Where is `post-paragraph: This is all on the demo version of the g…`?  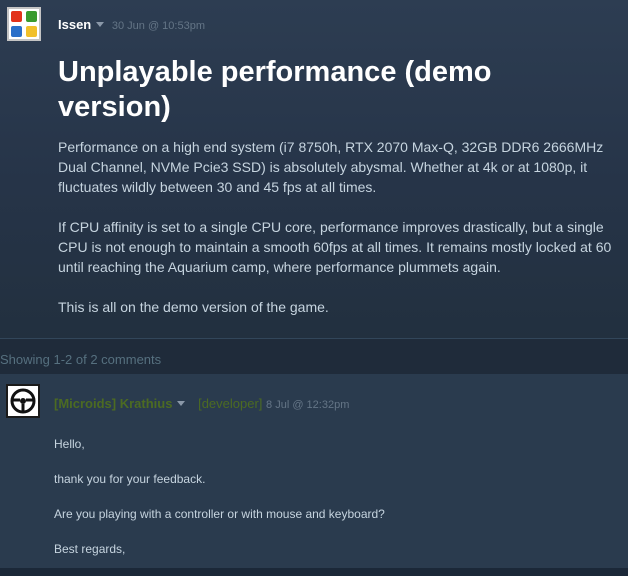 post-paragraph: This is all on the demo version of the g… is located at coordinates (193, 307).